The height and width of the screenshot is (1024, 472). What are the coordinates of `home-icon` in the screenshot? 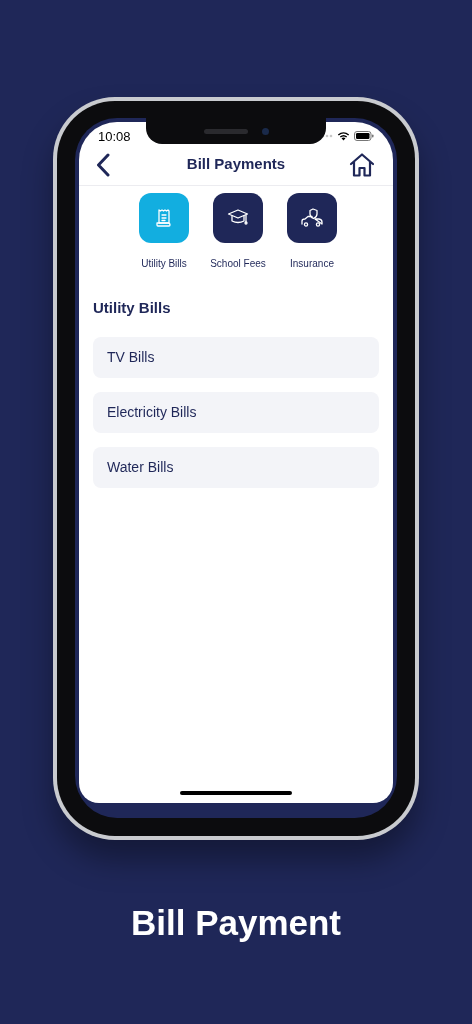 It's located at (362, 164).